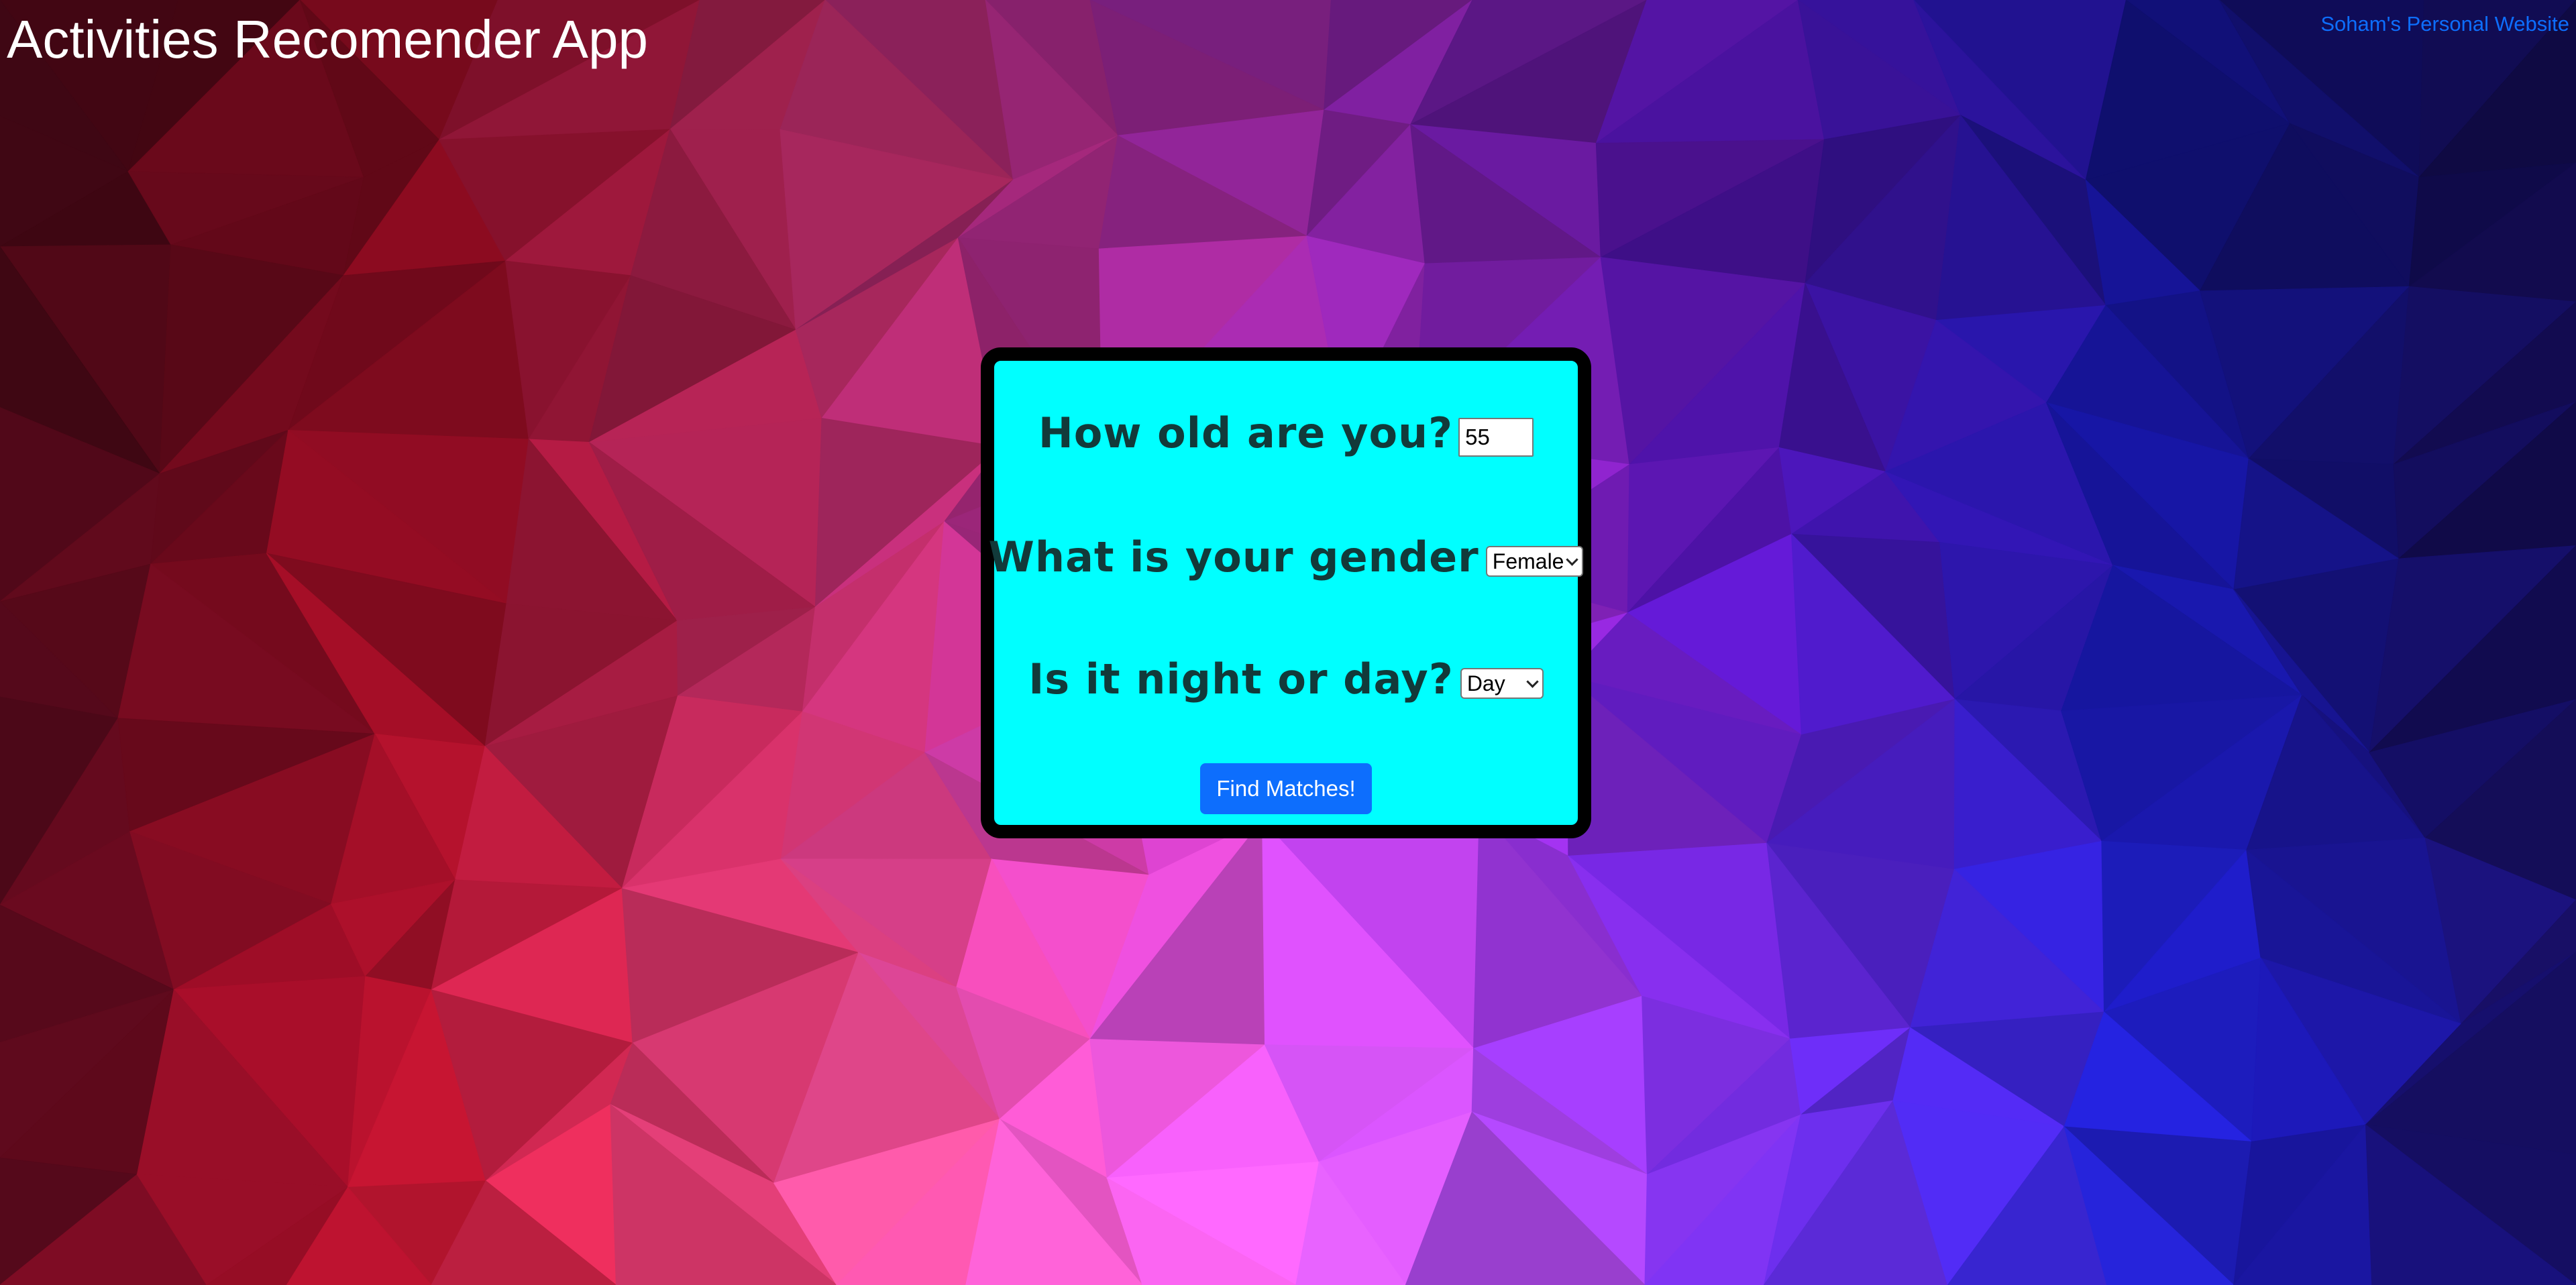 The width and height of the screenshot is (2576, 1285). I want to click on gender-row: What is your gender Female, so click(1286, 557).